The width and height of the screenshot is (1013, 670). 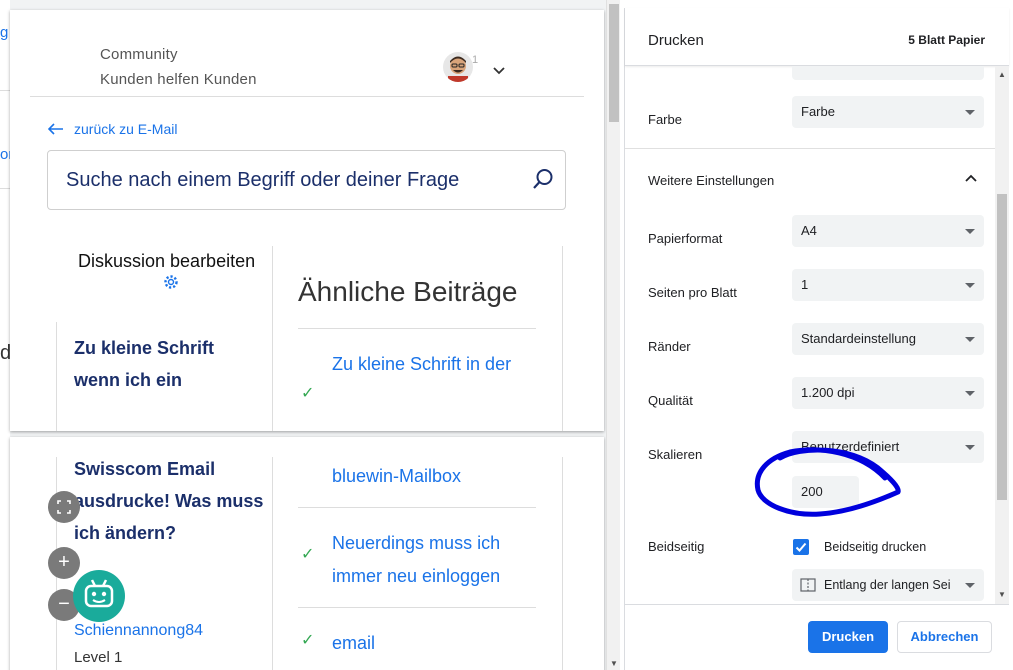 I want to click on scale-label: Skalieren, so click(x=675, y=454).